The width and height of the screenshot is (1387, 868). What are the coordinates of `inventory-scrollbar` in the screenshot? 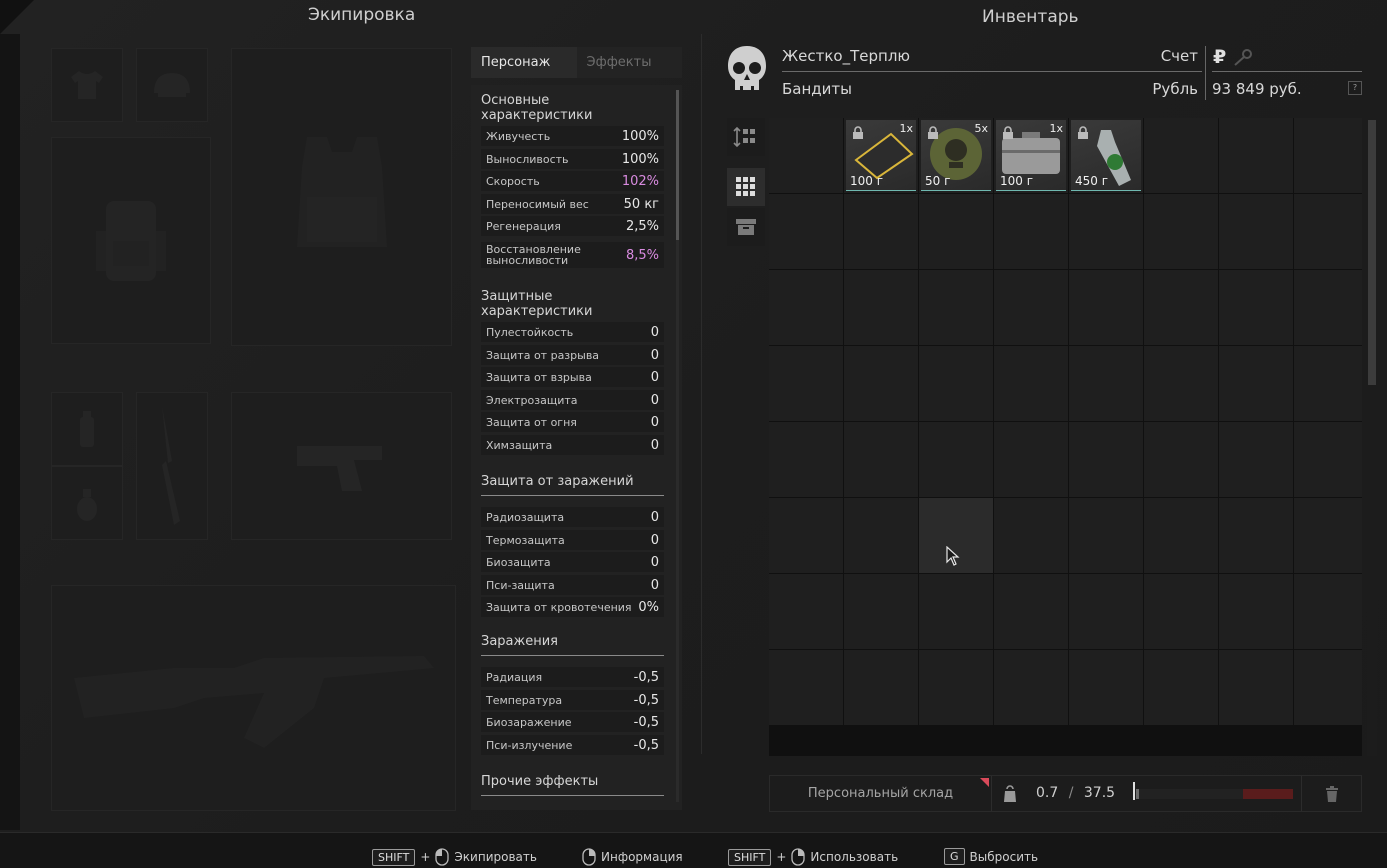 It's located at (1372, 437).